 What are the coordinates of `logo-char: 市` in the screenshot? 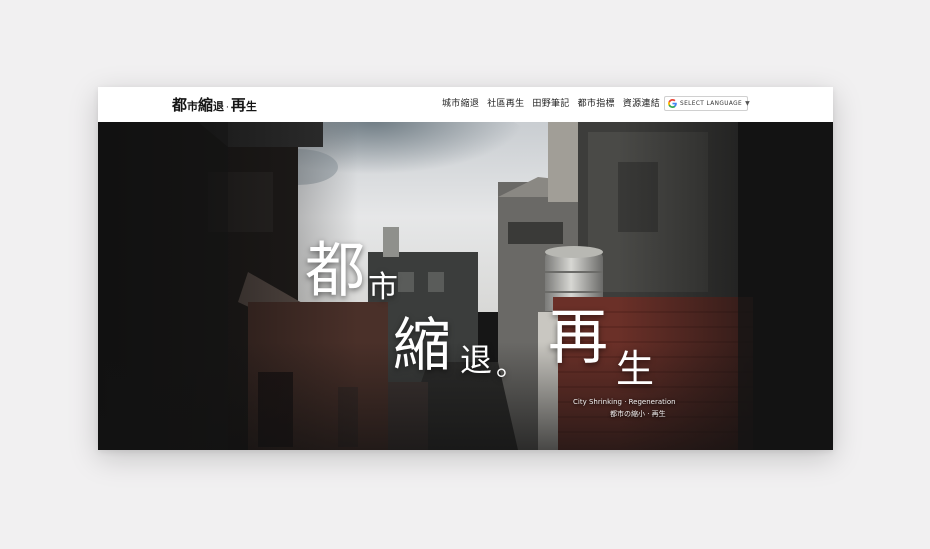 It's located at (193, 106).